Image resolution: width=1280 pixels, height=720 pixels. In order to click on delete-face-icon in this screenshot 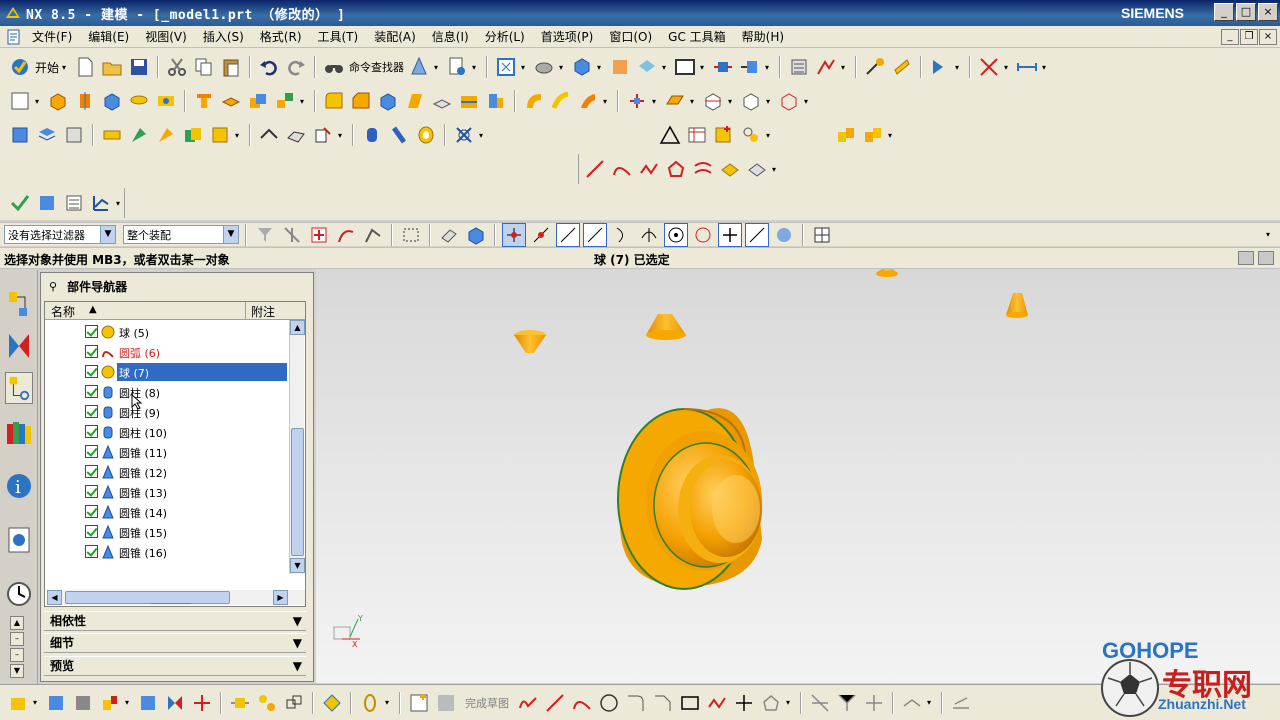, I will do `click(323, 135)`.